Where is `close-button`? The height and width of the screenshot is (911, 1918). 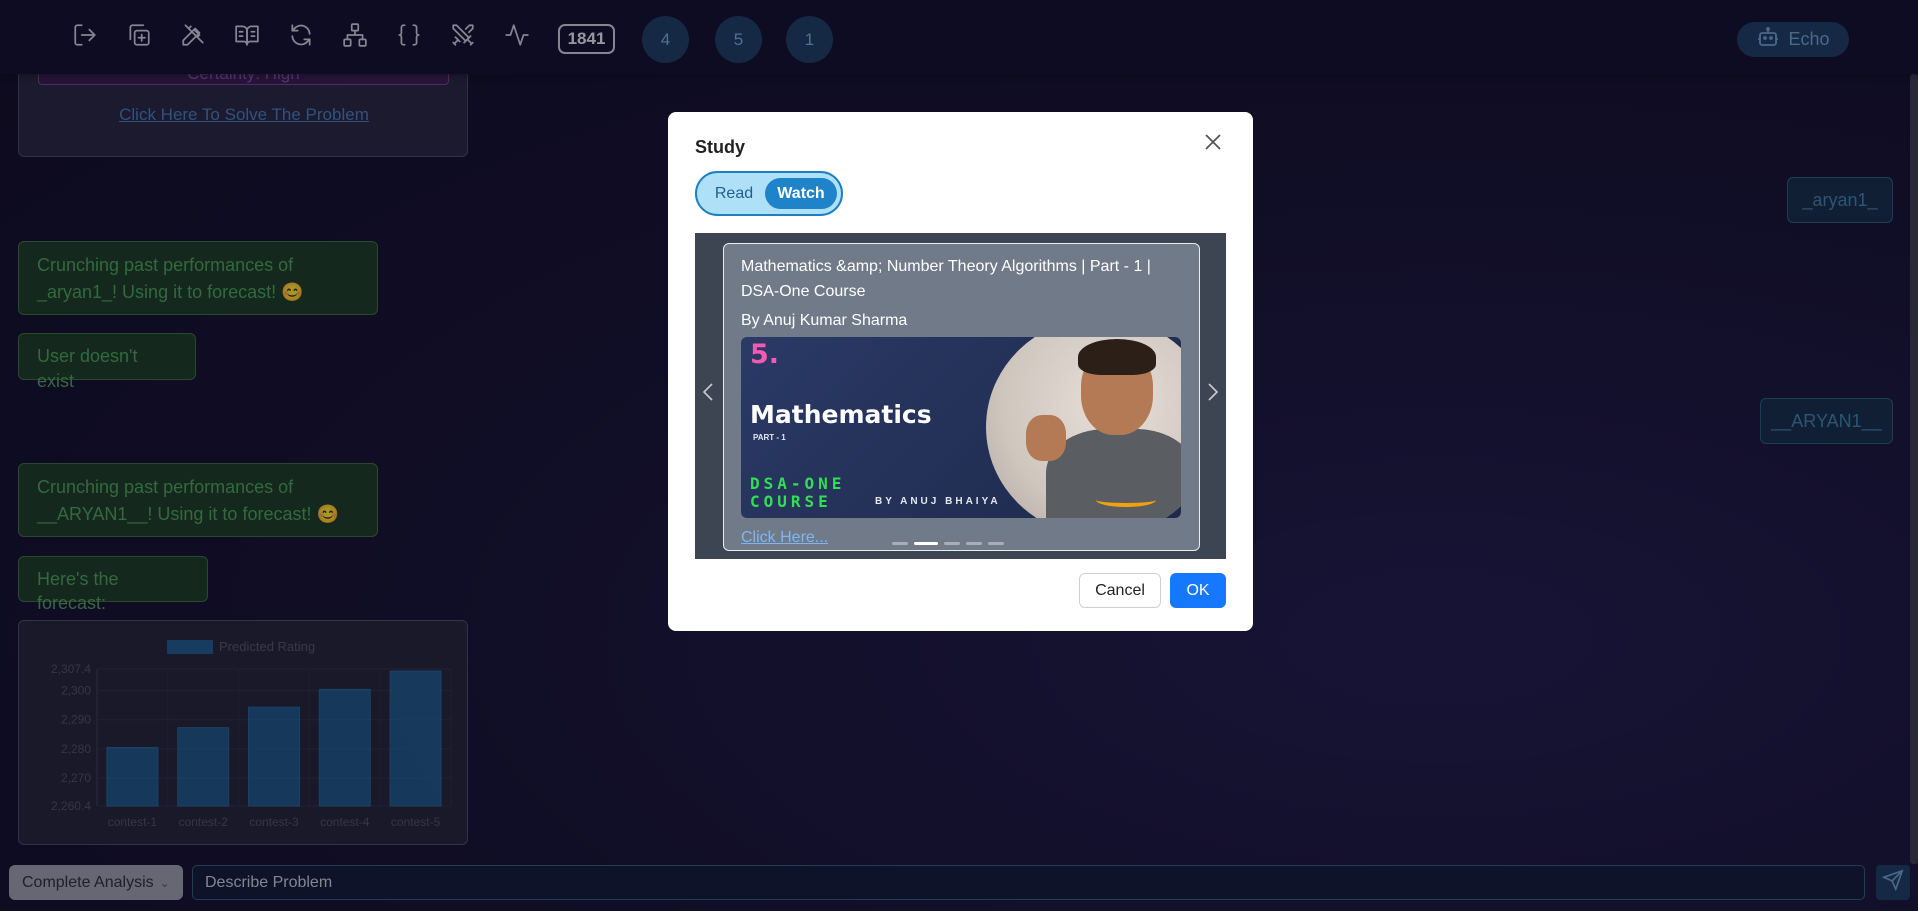
close-button is located at coordinates (1213, 144).